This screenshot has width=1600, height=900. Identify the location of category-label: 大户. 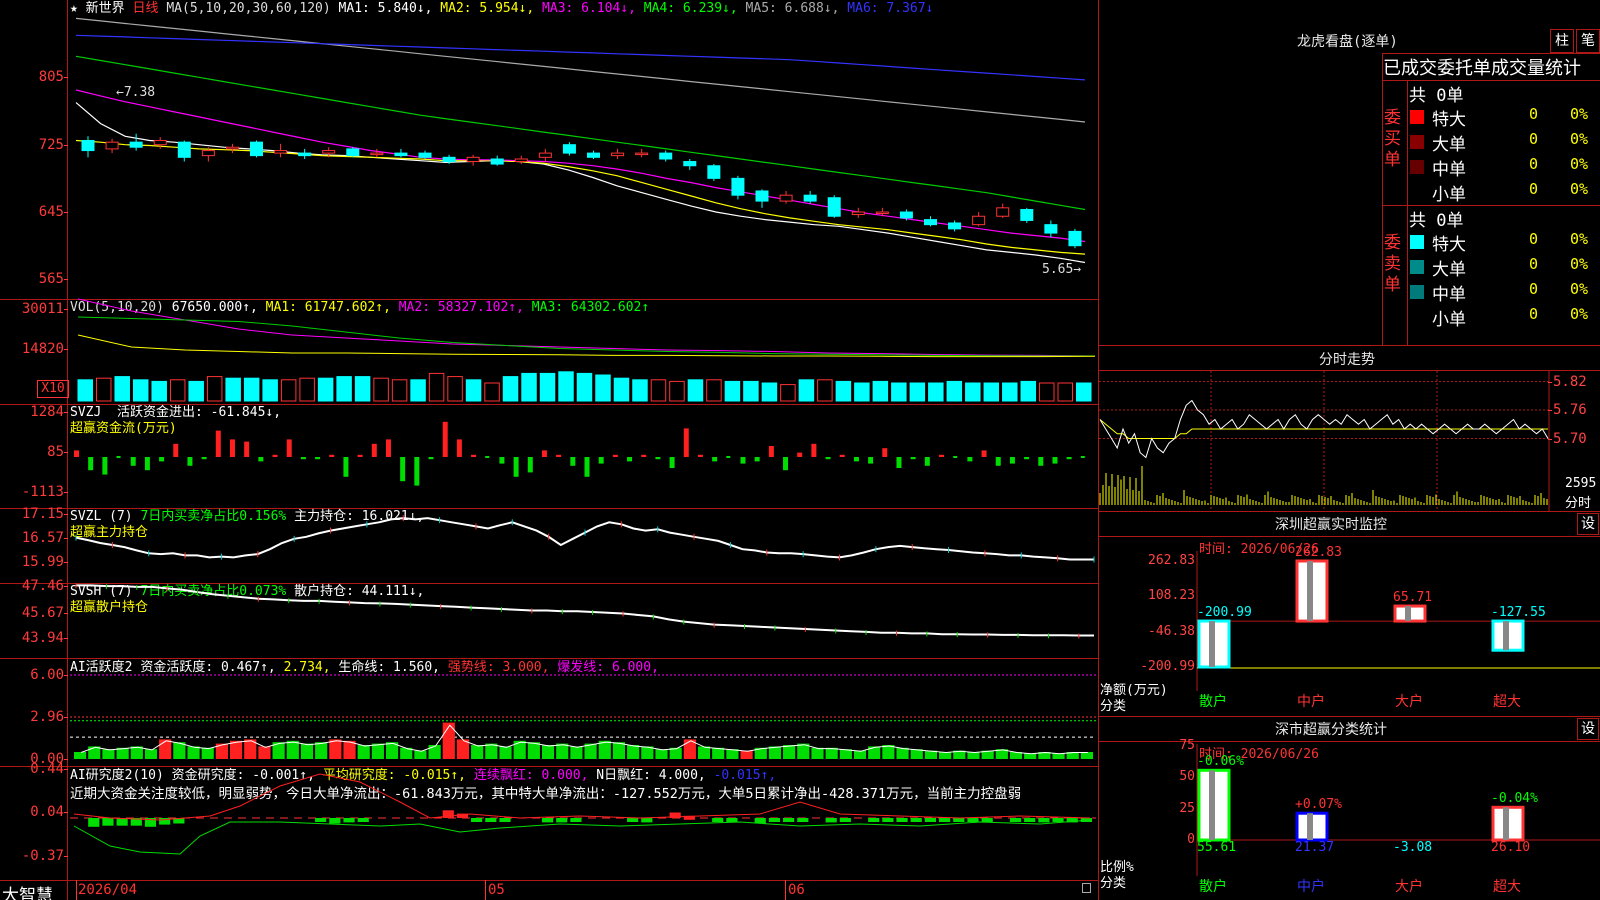
(1409, 887).